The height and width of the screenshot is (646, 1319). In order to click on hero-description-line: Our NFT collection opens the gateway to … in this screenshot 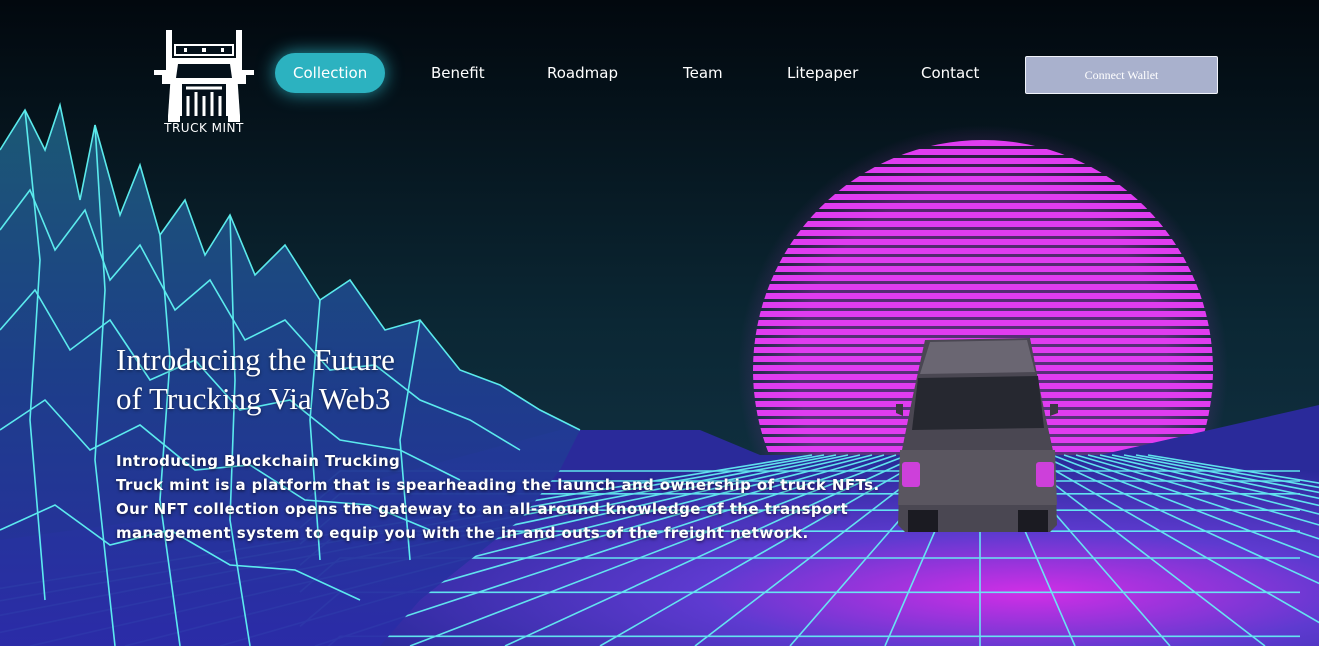, I will do `click(482, 509)`.